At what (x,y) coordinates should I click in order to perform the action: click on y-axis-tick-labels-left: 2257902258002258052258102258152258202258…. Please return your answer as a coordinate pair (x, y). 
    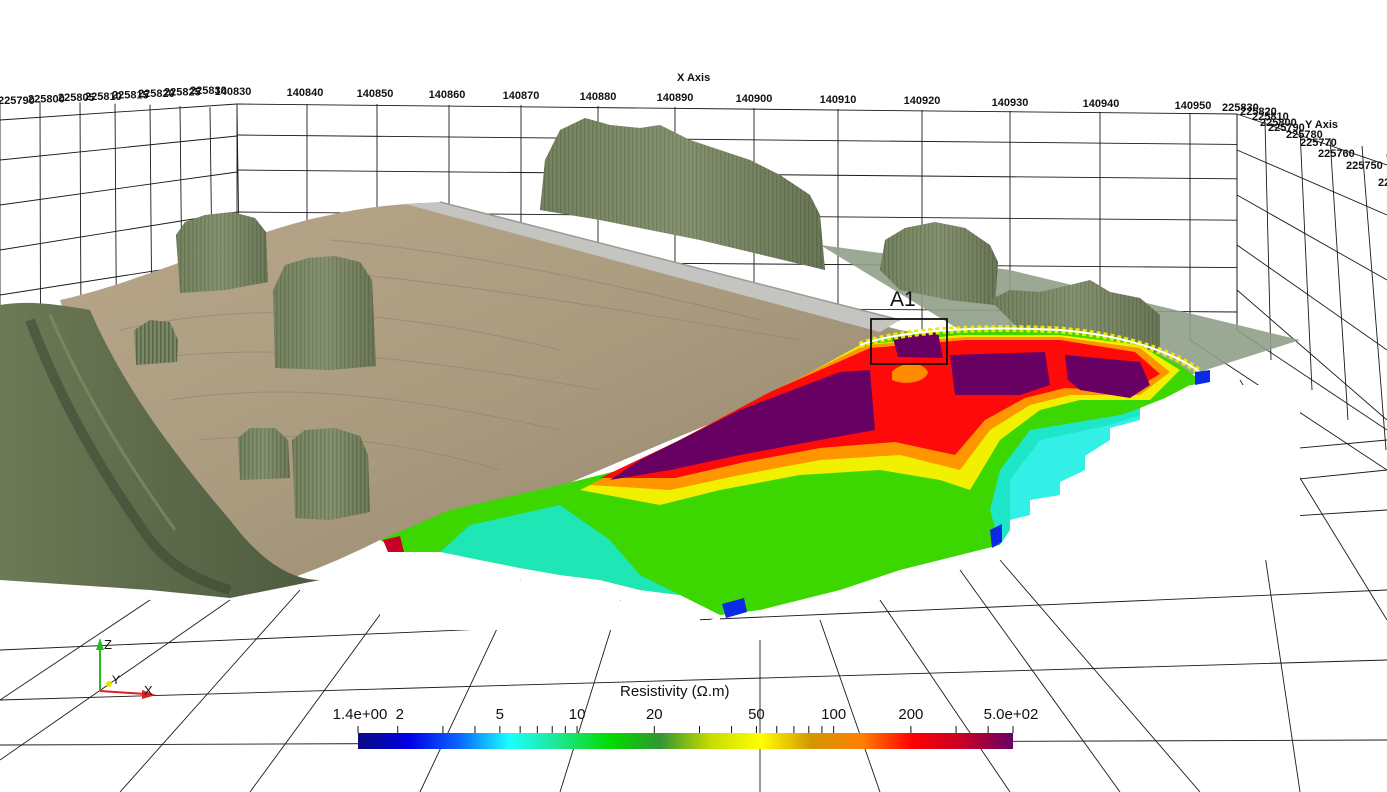
    Looking at the image, I should click on (113, 96).